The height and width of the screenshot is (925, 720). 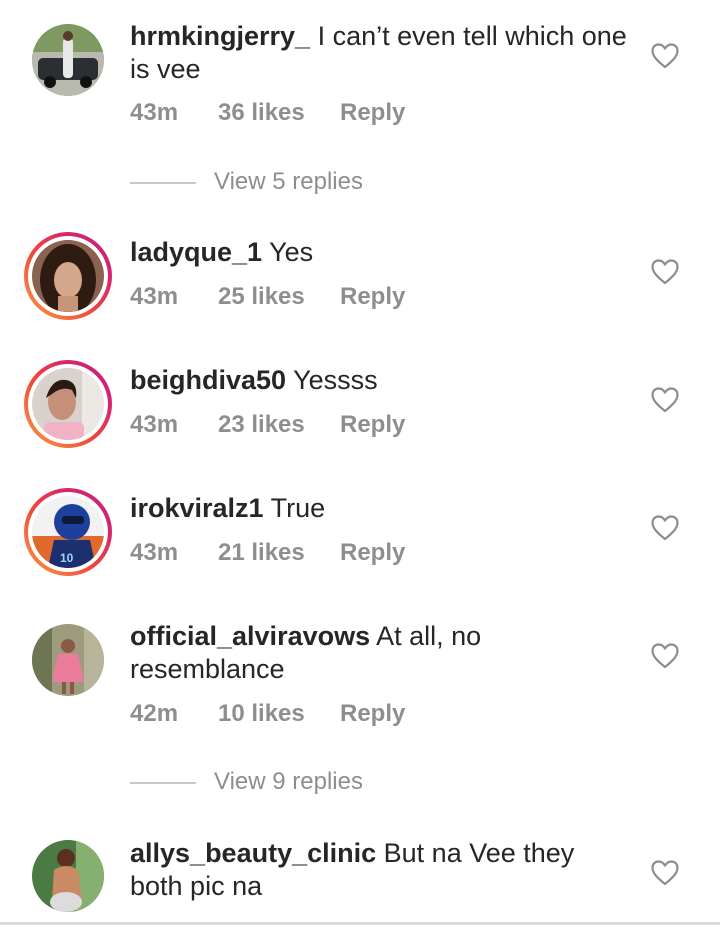 What do you see at coordinates (196, 252) in the screenshot?
I see `comment-username: ladyque_1` at bounding box center [196, 252].